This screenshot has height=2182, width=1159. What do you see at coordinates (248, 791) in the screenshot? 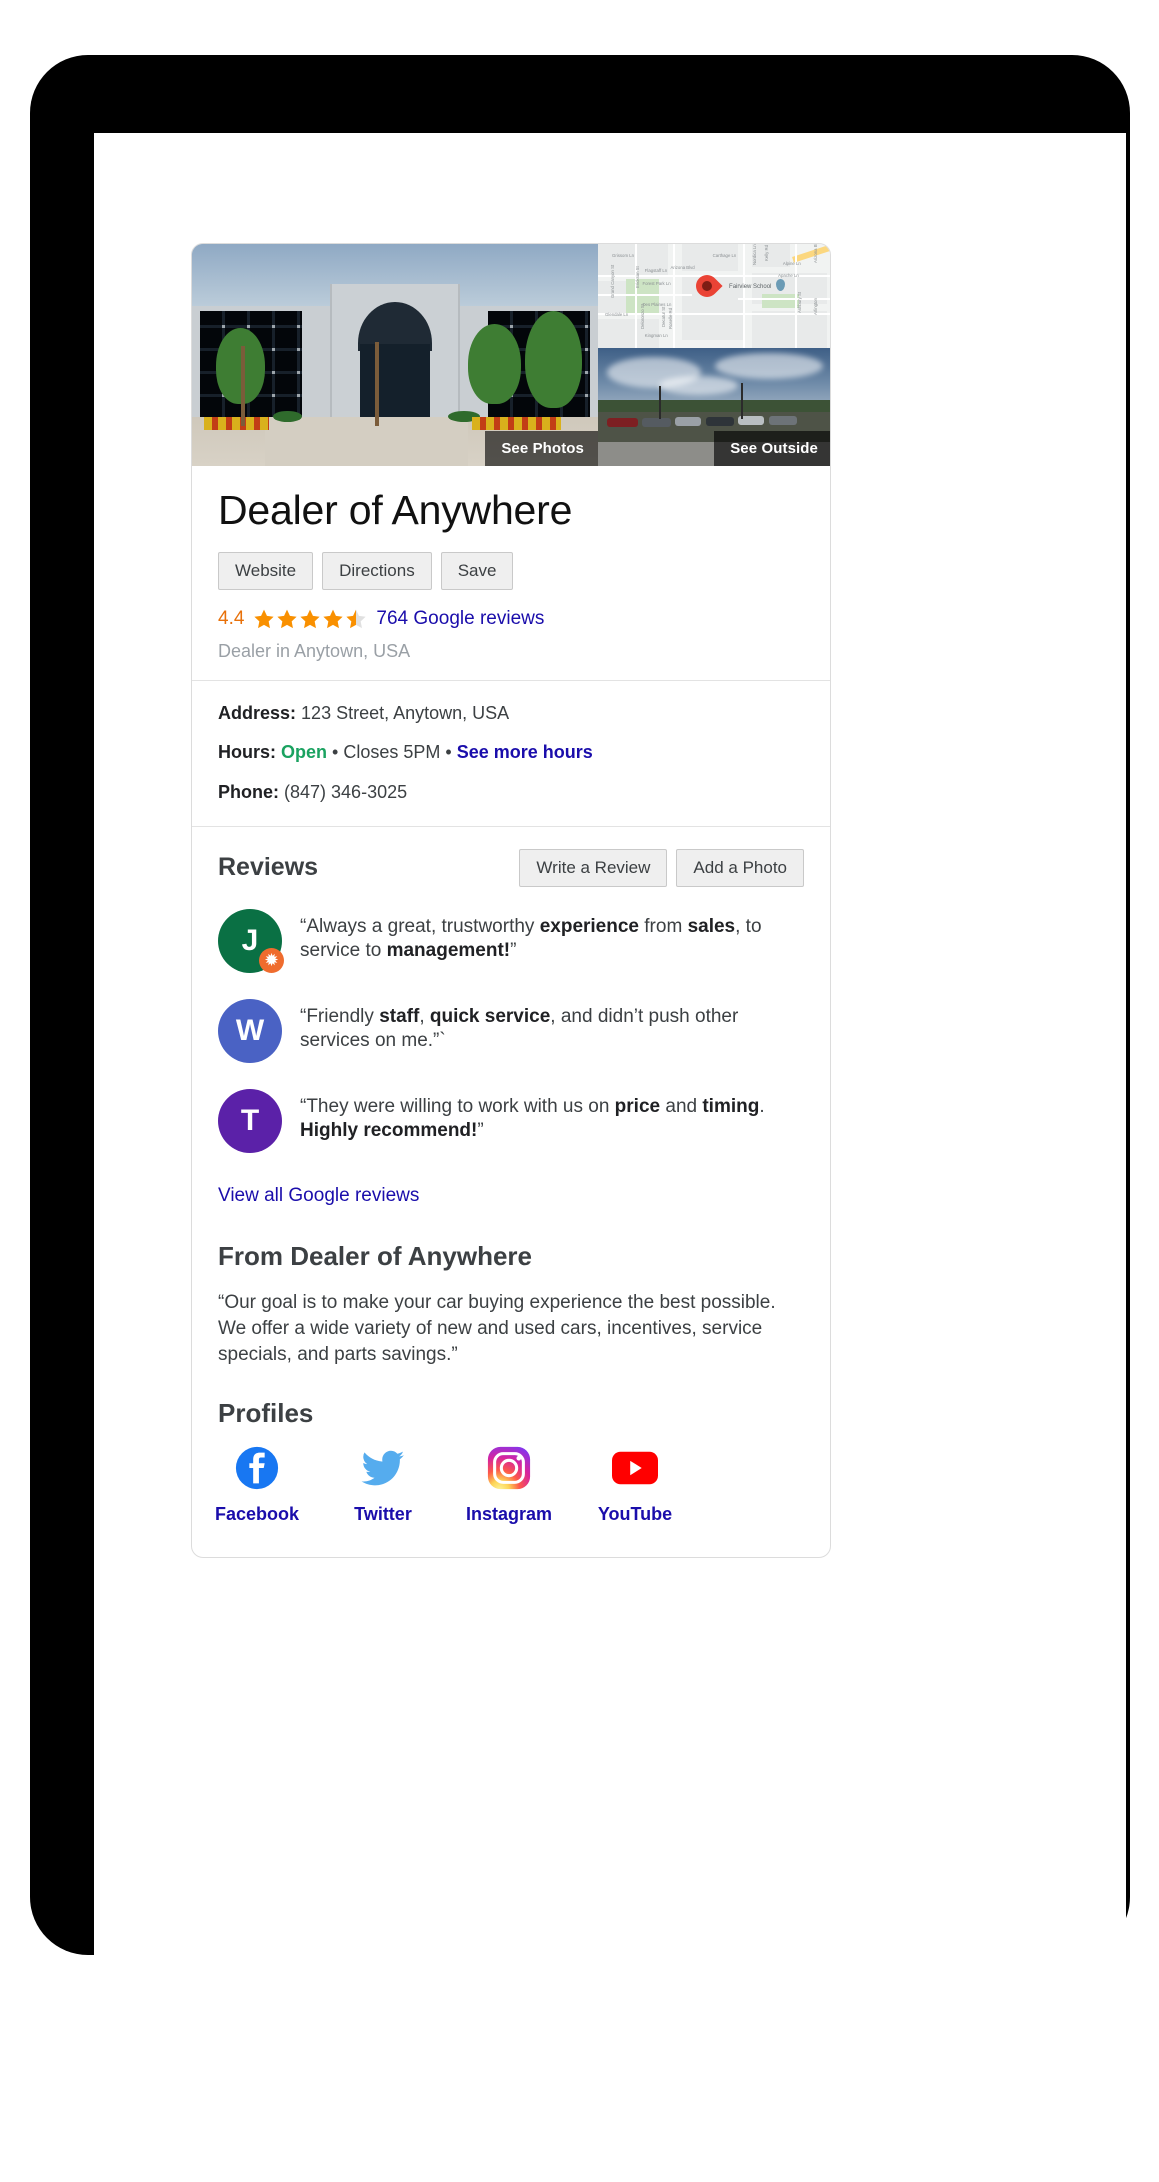
I see `phone-label: Phone:` at bounding box center [248, 791].